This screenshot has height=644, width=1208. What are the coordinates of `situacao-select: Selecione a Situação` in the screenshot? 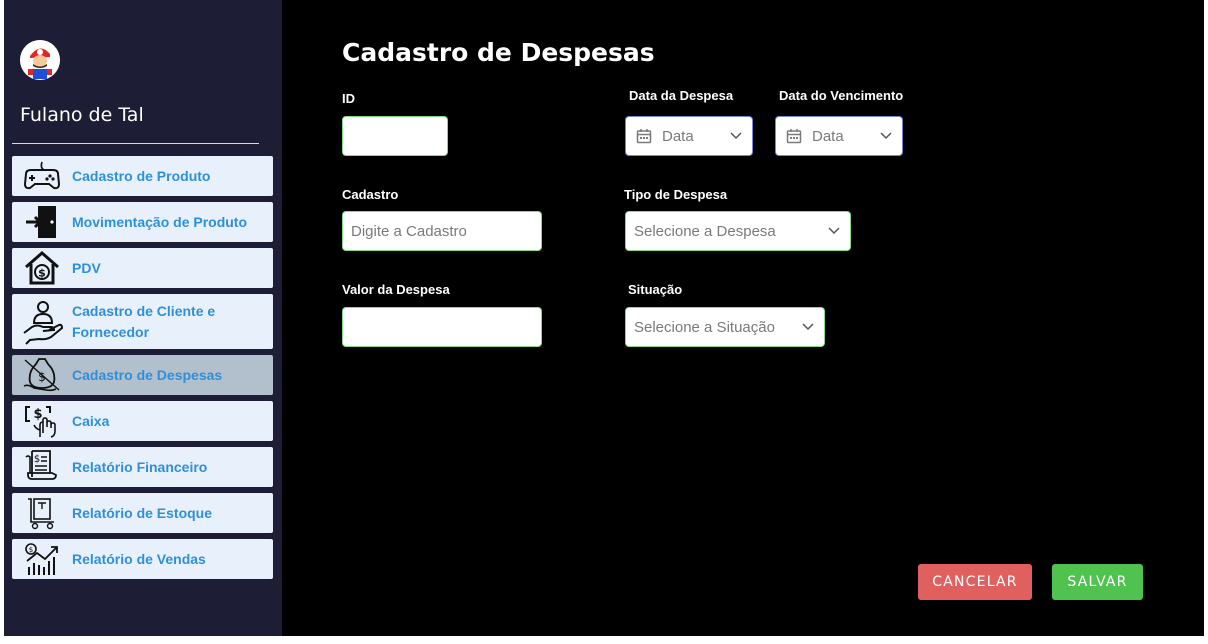 It's located at (725, 327).